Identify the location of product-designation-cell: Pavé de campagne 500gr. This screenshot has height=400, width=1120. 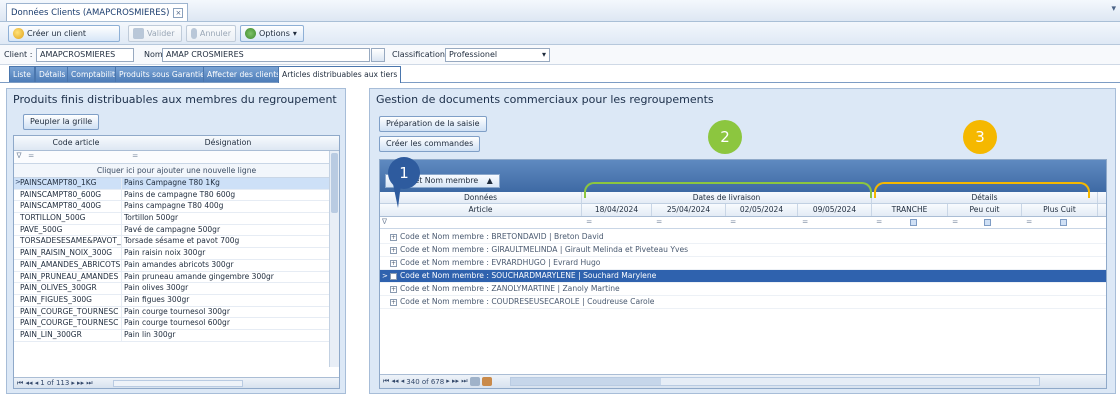
(221, 230).